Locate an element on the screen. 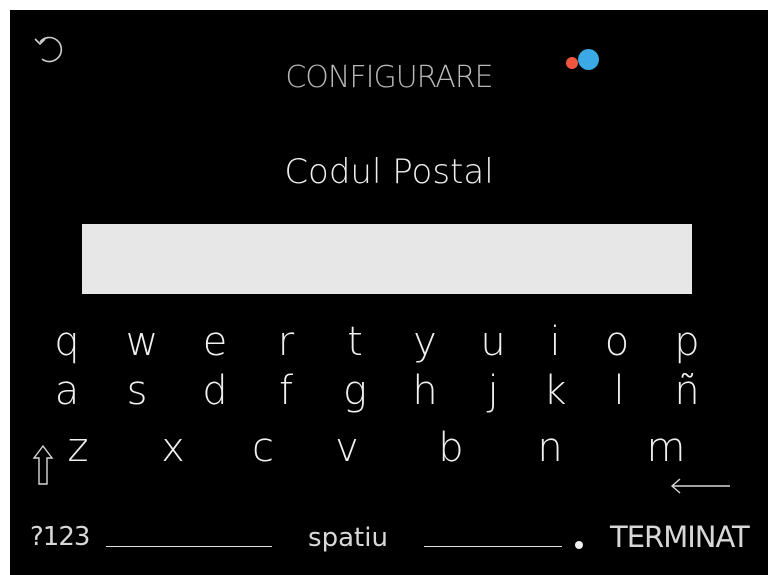  key-g: g is located at coordinates (355, 391).